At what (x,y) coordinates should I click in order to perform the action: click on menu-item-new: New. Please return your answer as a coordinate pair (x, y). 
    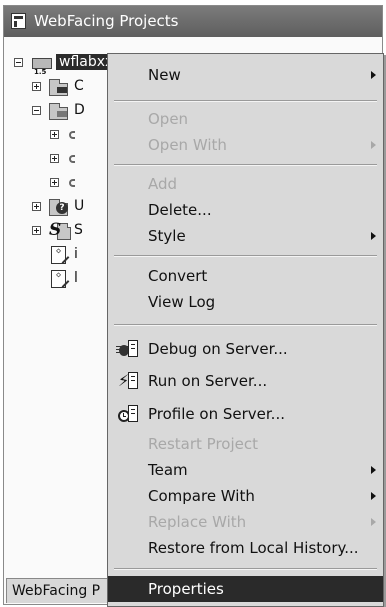
    Looking at the image, I should click on (245, 75).